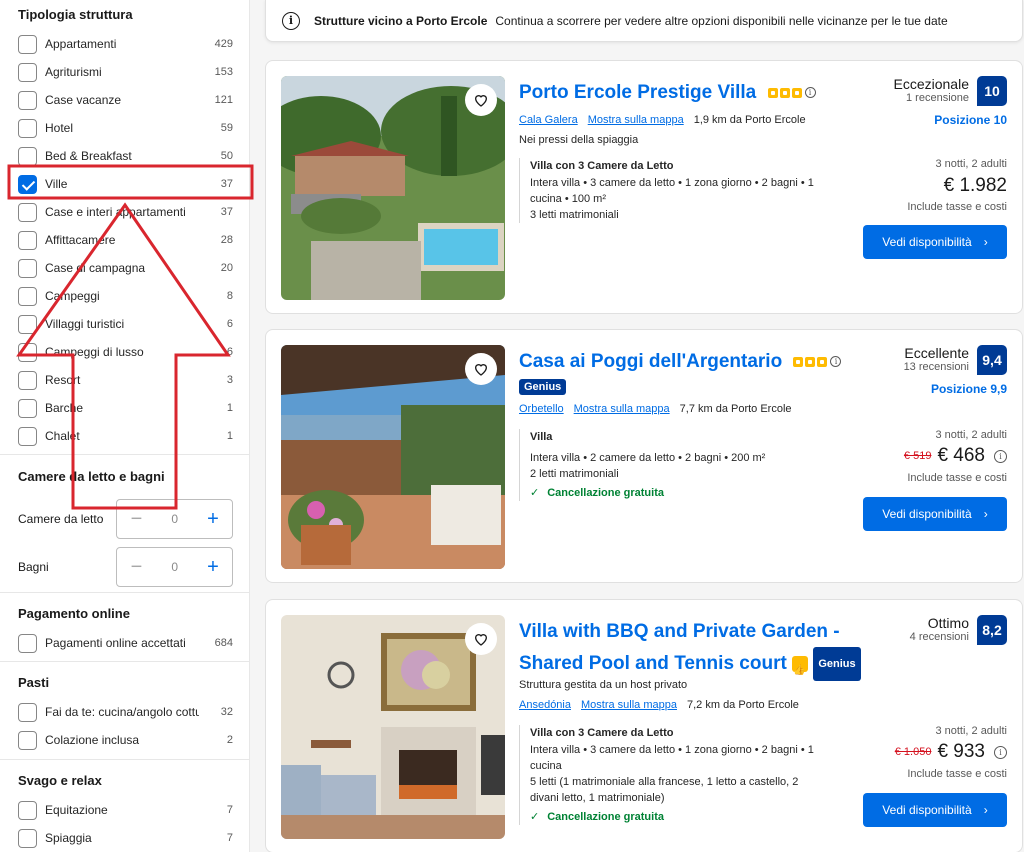  What do you see at coordinates (226, 712) in the screenshot?
I see `filter-count: 32` at bounding box center [226, 712].